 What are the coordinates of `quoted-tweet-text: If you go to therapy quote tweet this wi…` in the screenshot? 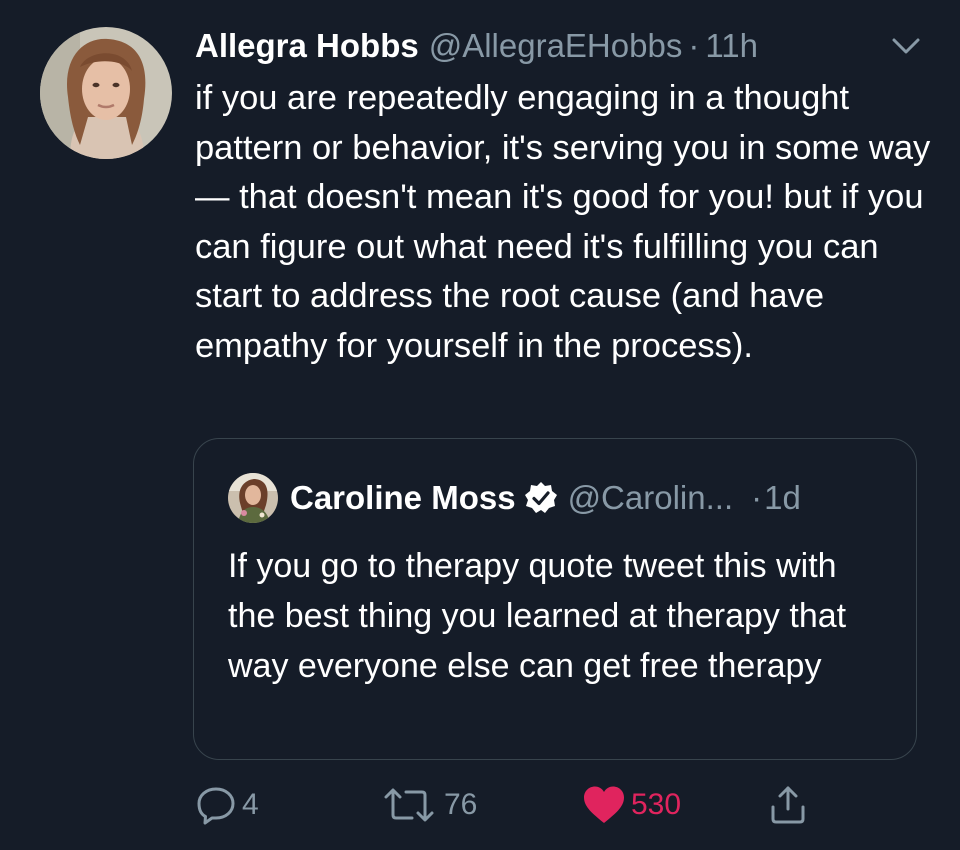 It's located at (537, 616).